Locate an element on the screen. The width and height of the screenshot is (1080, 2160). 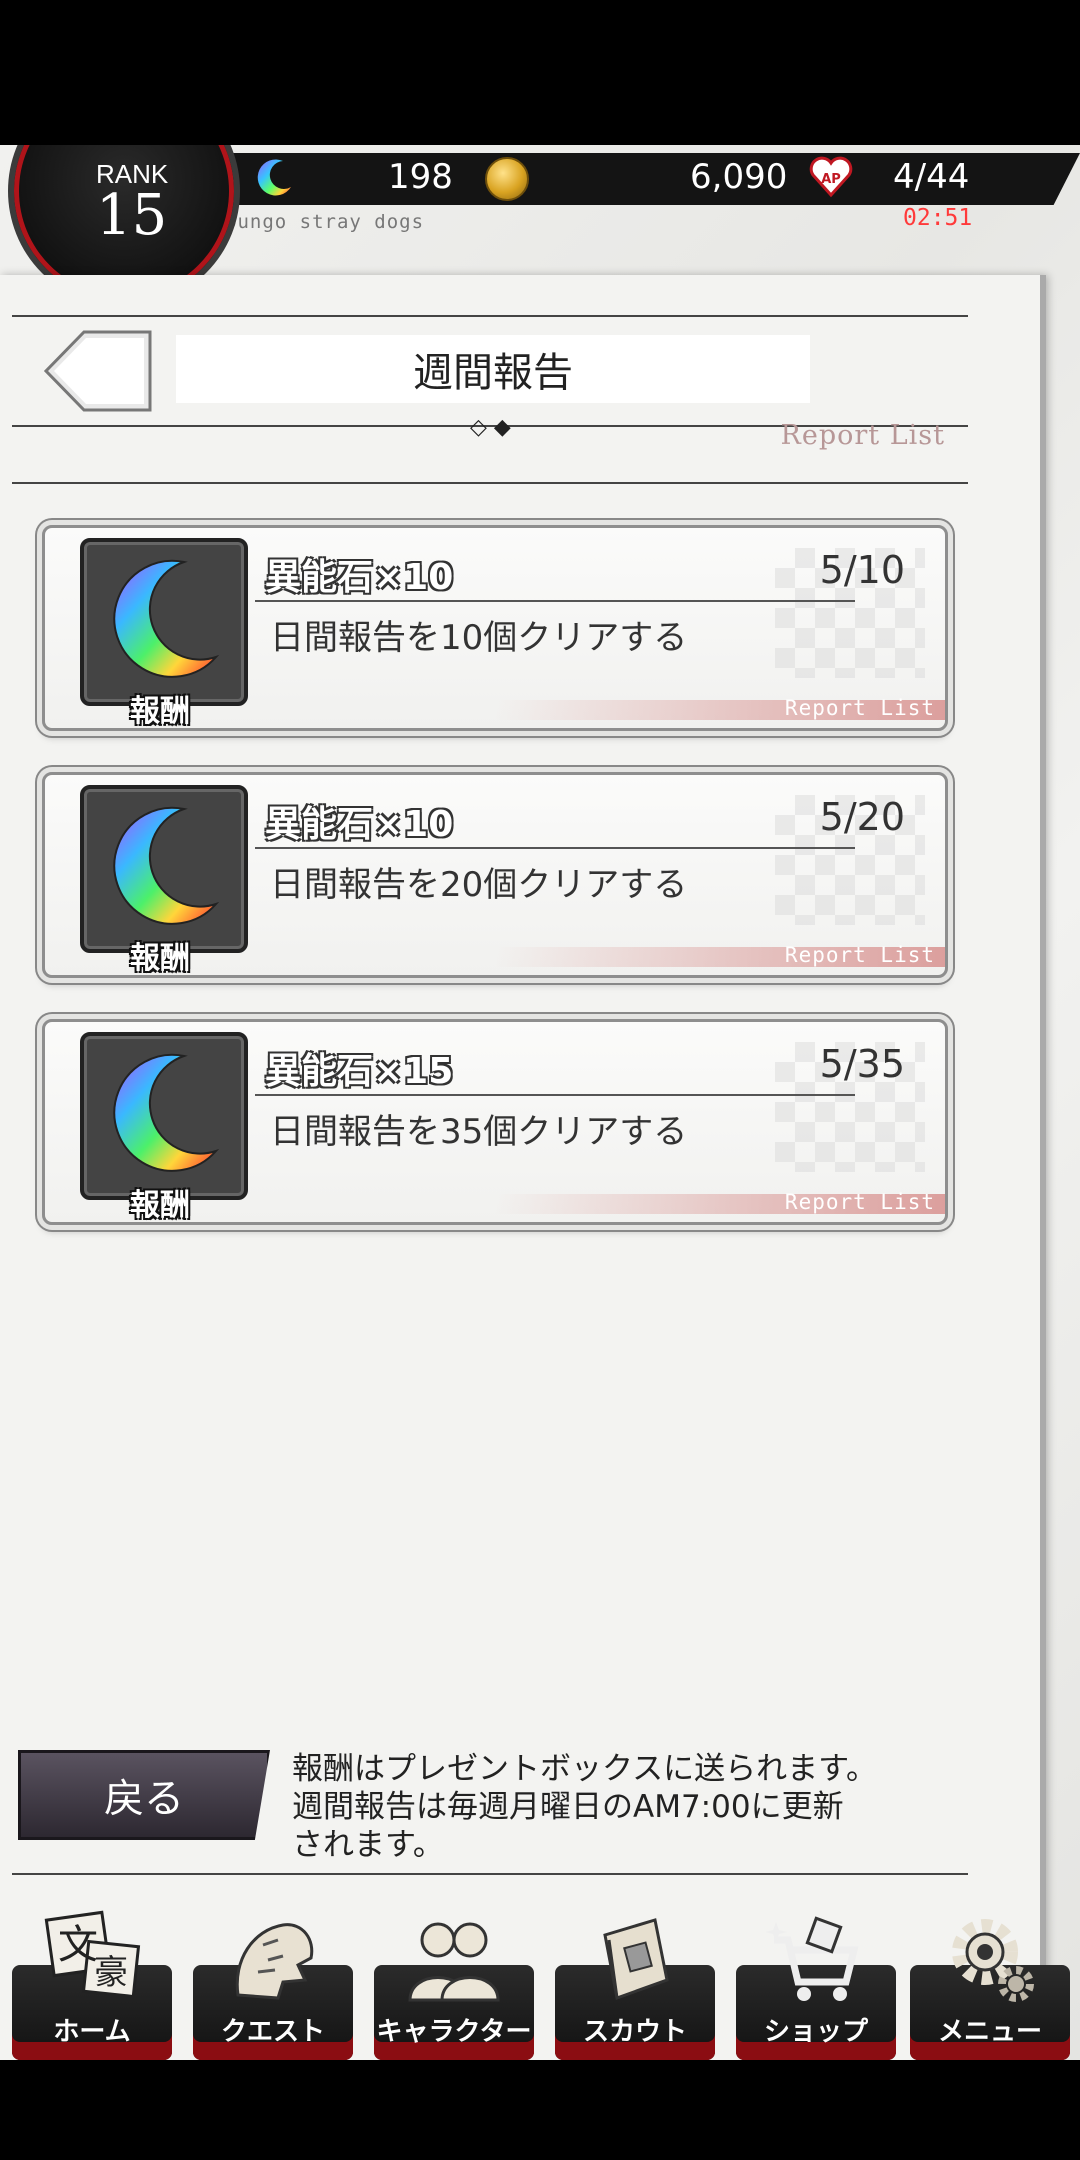
home-logo-char: 文 is located at coordinates (78, 1945).